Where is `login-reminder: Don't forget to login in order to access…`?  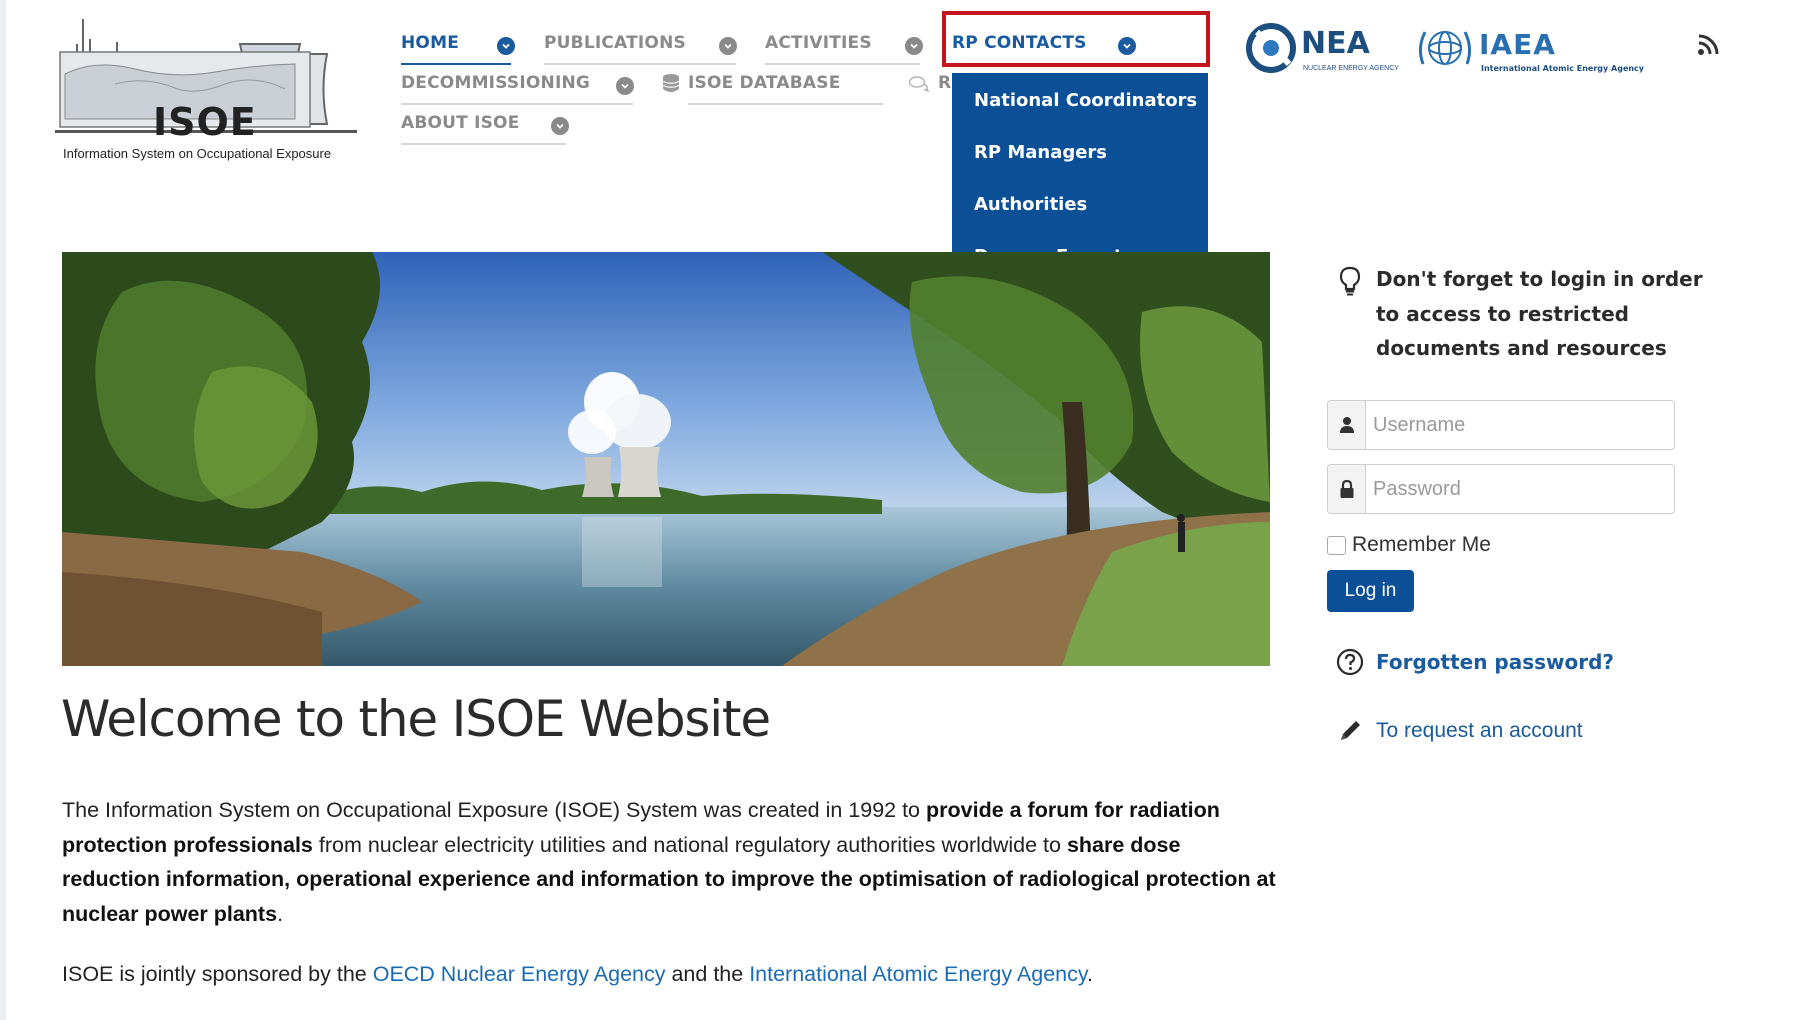 login-reminder: Don't forget to login in order to access… is located at coordinates (1539, 313).